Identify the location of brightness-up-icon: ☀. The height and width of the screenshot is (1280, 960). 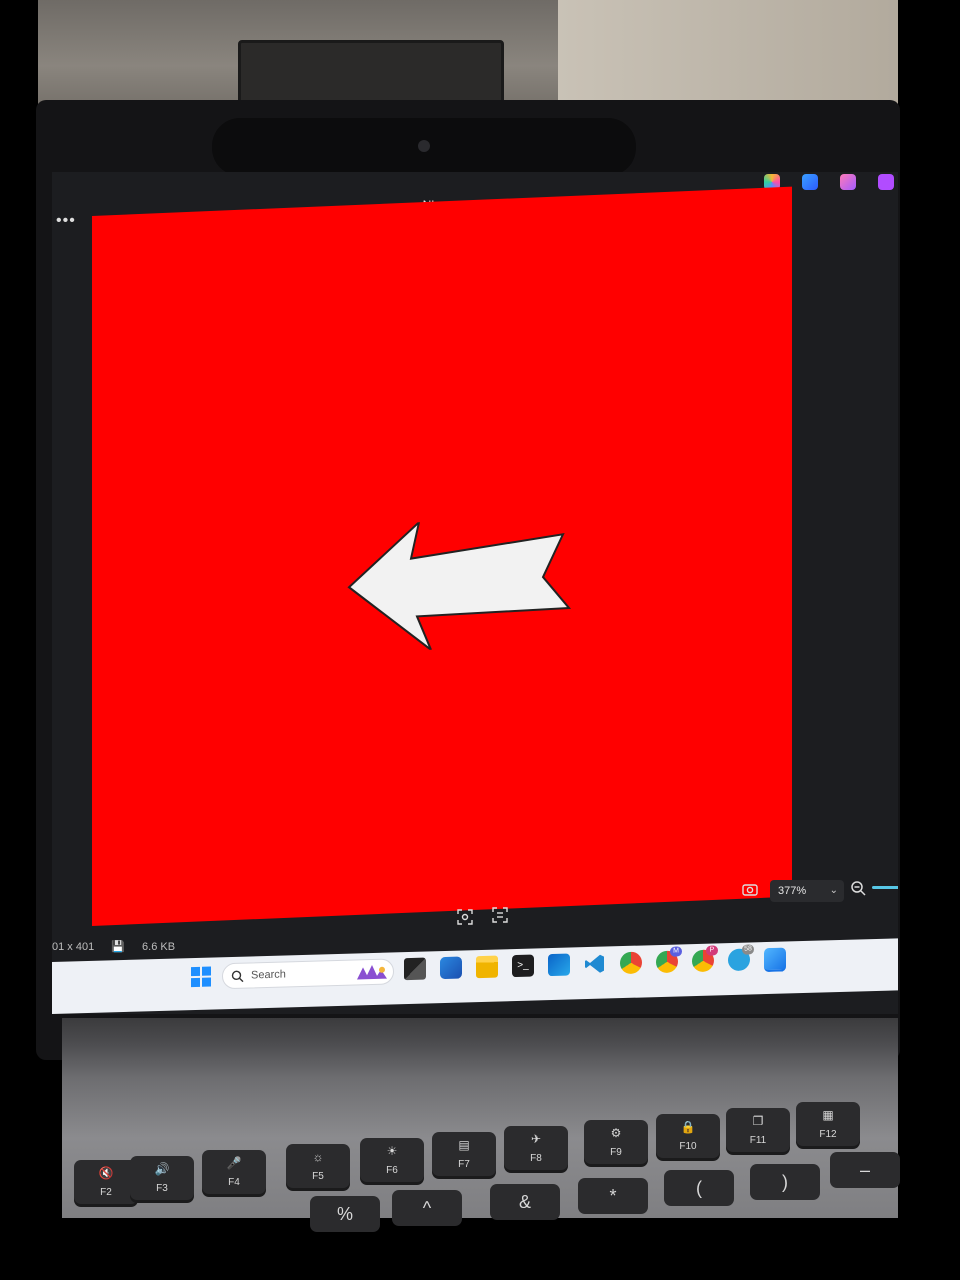
(392, 1151).